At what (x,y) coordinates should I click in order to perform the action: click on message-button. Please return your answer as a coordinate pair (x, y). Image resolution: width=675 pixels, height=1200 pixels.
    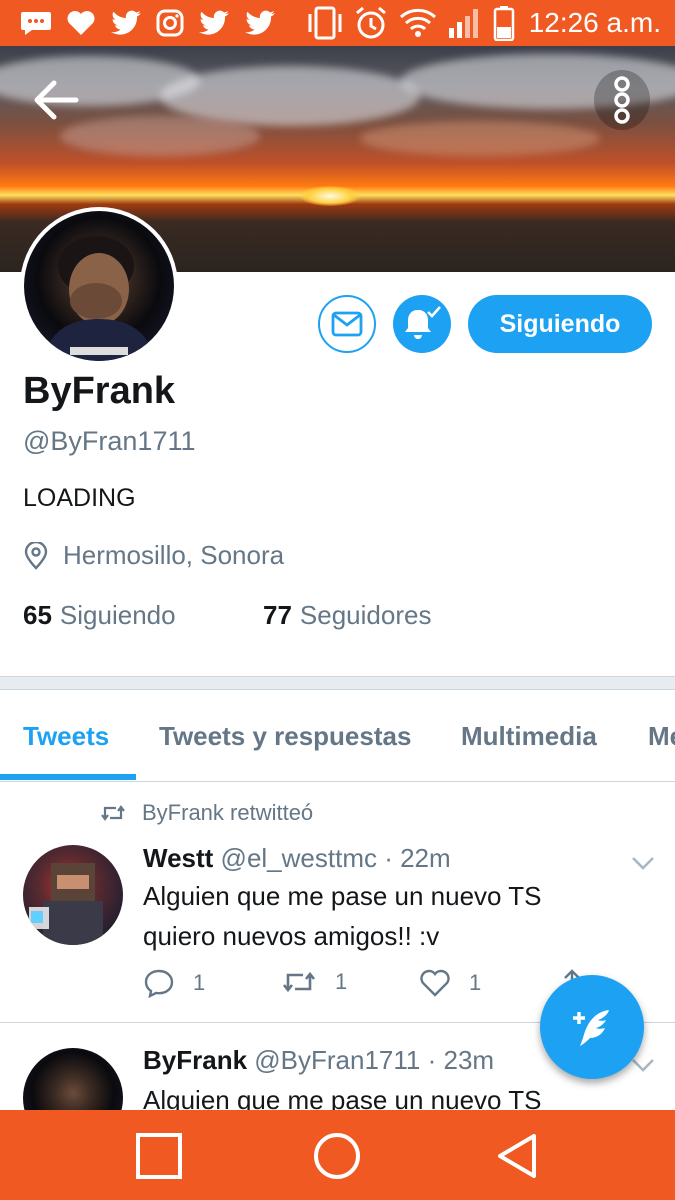
    Looking at the image, I should click on (347, 324).